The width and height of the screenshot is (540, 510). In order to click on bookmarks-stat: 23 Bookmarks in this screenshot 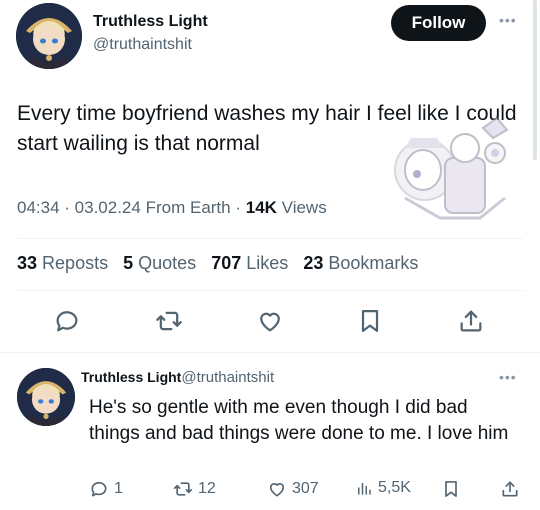, I will do `click(360, 263)`.